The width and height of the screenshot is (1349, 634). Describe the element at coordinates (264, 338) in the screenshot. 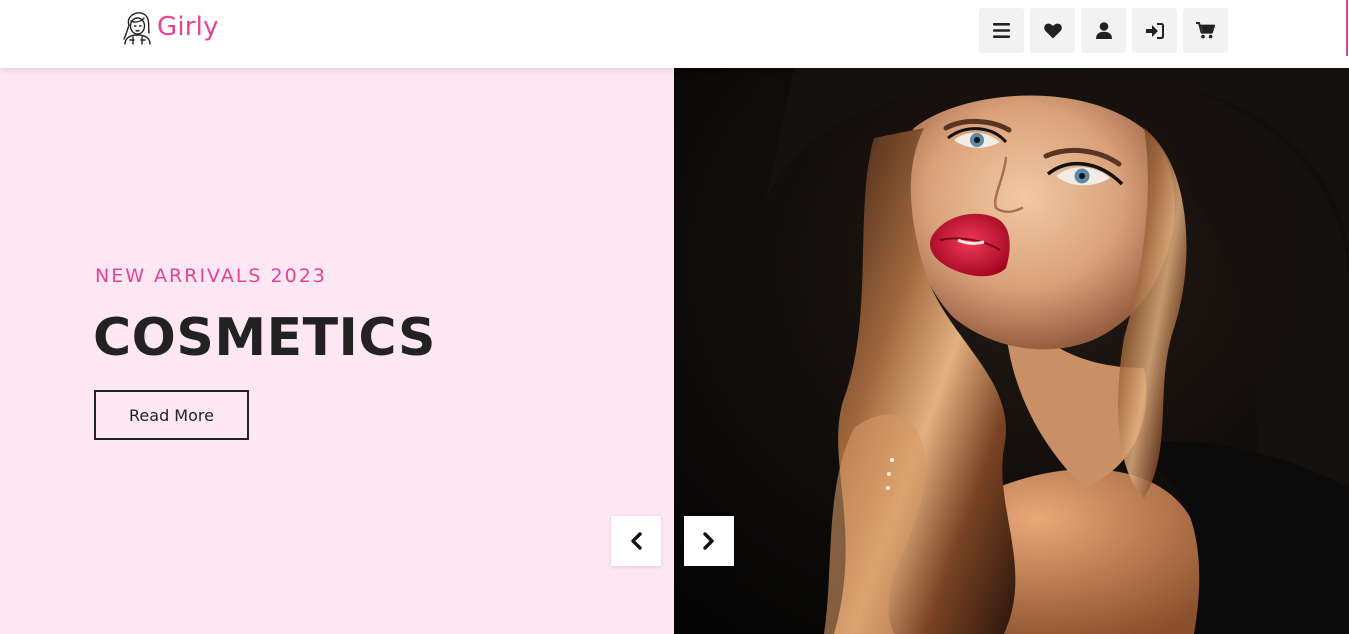

I see `hero-title: COSMETICS` at that location.